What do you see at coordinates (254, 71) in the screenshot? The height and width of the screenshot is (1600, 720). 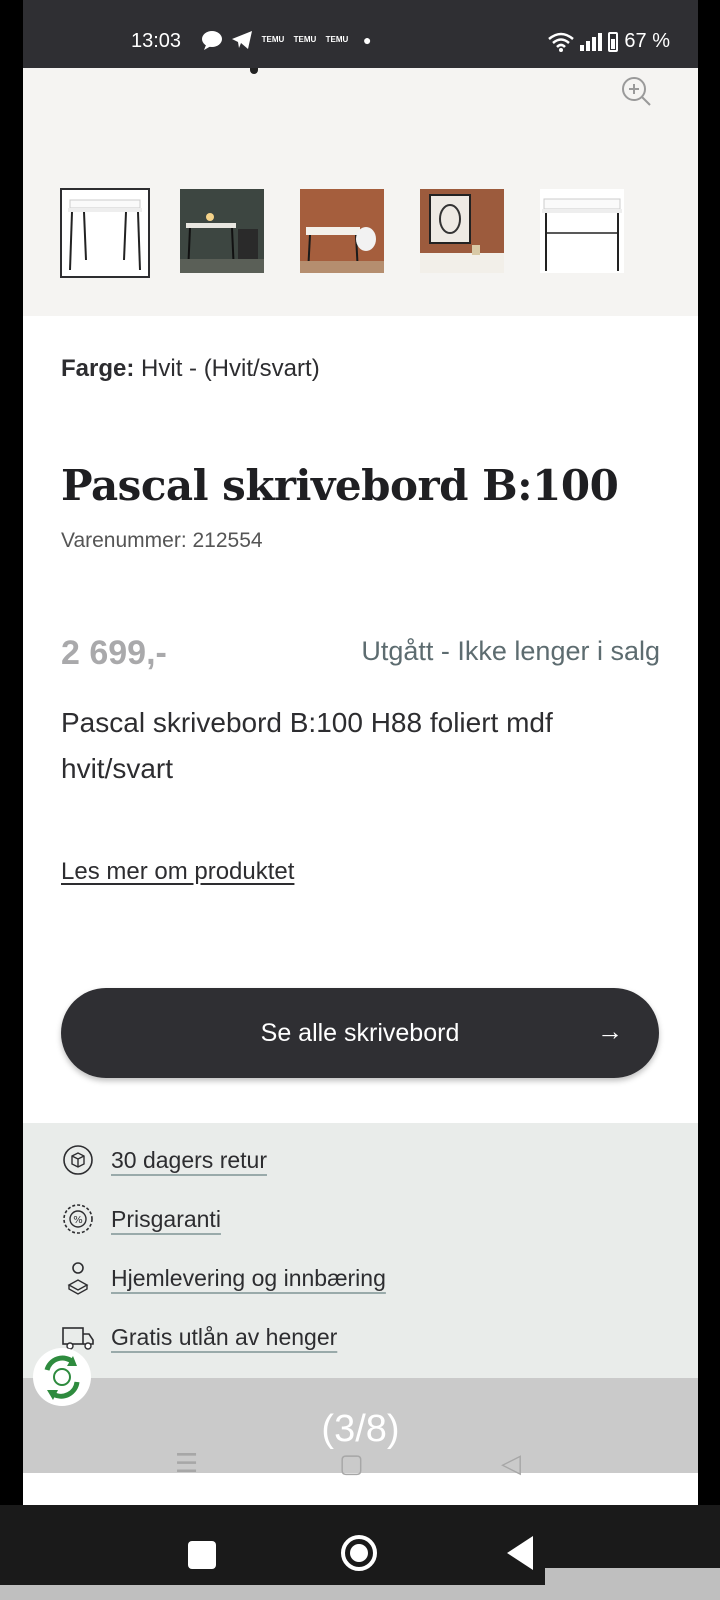 I see `carousel-indicator` at bounding box center [254, 71].